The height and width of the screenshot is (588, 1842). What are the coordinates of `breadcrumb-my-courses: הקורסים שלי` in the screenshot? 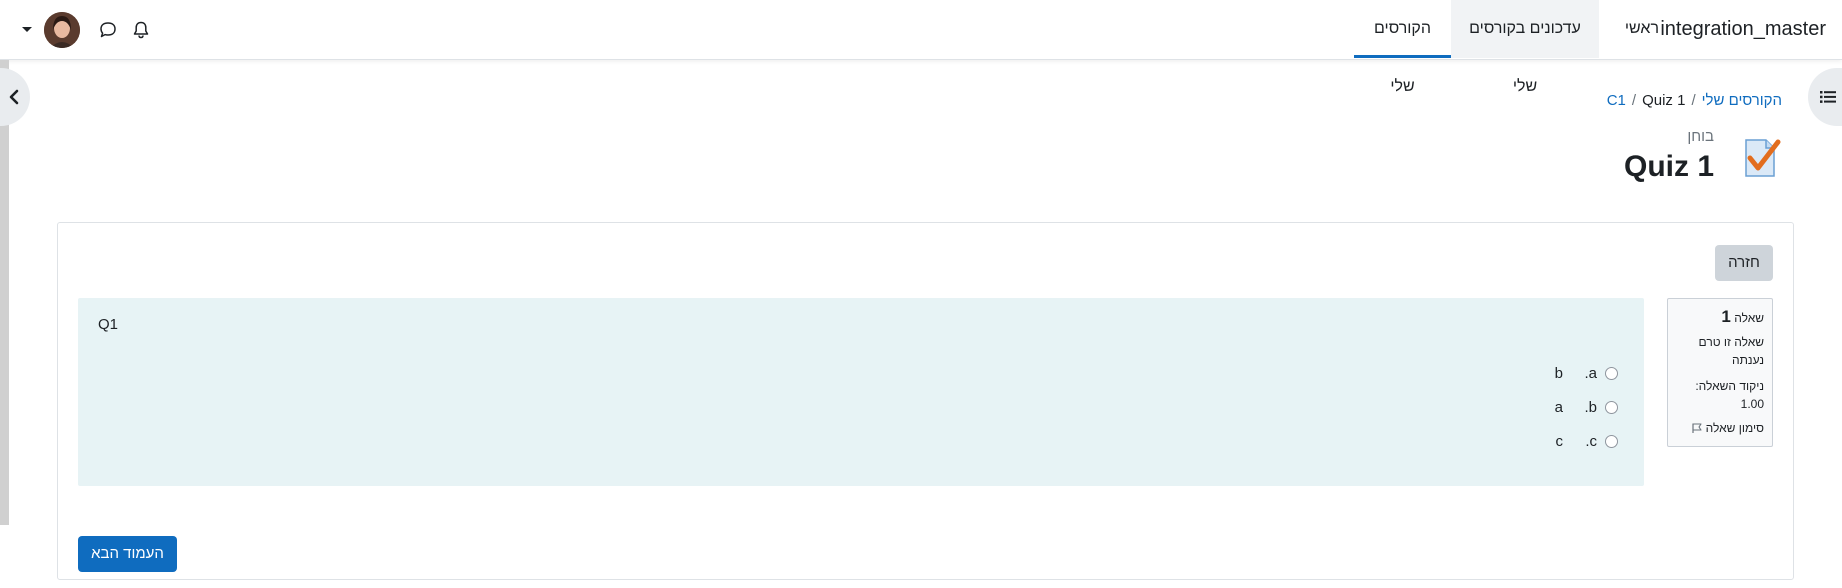 It's located at (1742, 100).